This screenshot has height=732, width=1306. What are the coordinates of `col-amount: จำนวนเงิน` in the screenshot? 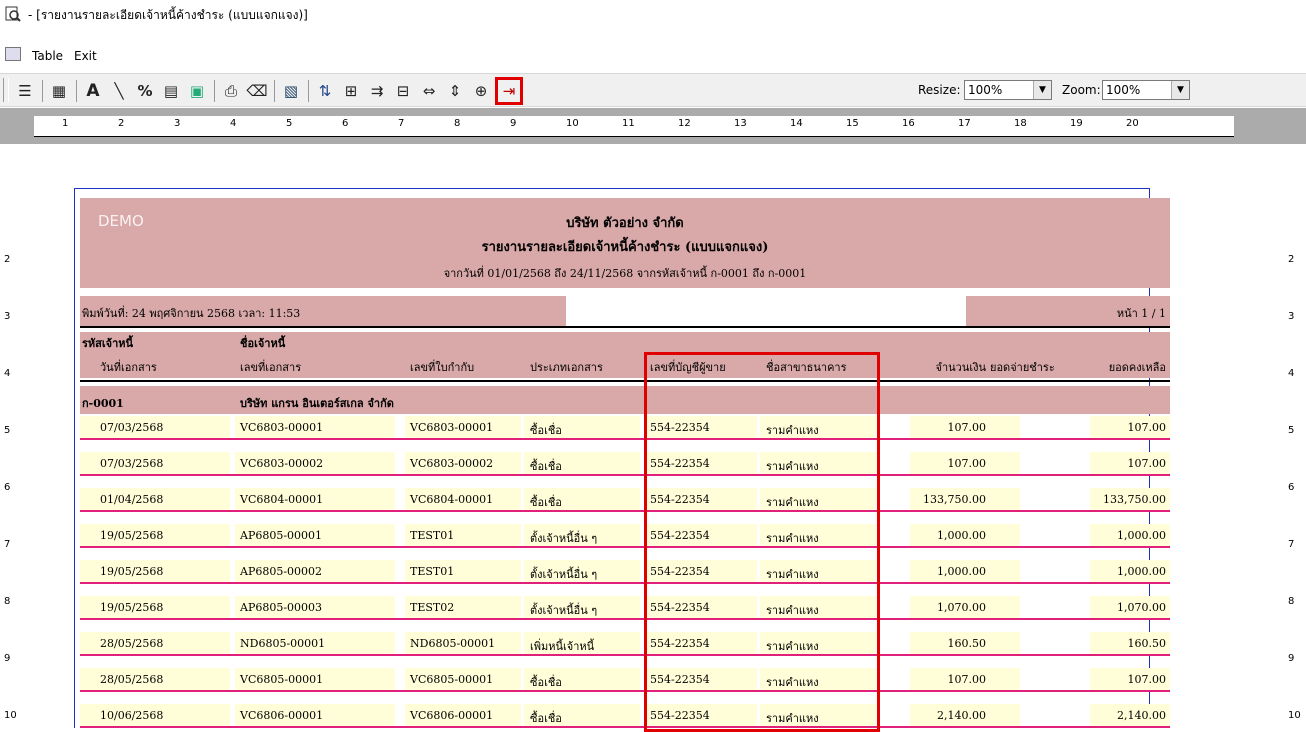 It's located at (961, 367).